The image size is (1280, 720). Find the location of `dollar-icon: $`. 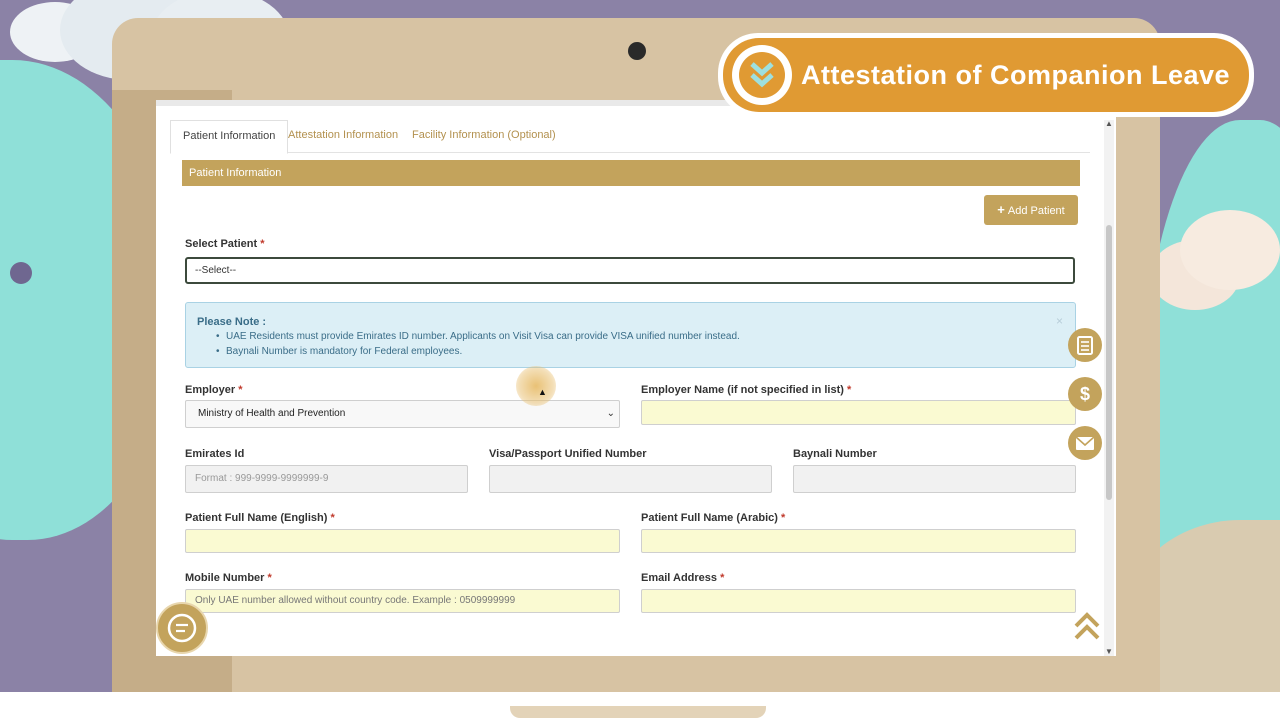

dollar-icon: $ is located at coordinates (1085, 394).